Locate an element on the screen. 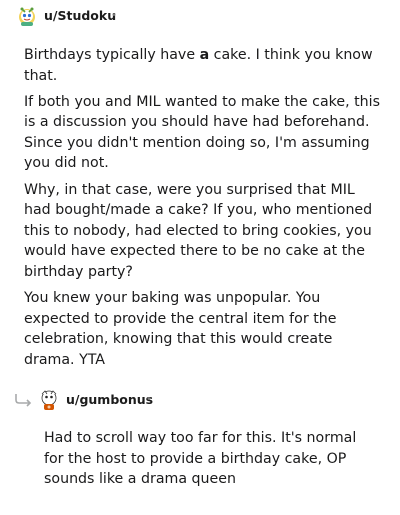 The width and height of the screenshot is (400, 515). comment-author: u/gumbonus is located at coordinates (109, 400).